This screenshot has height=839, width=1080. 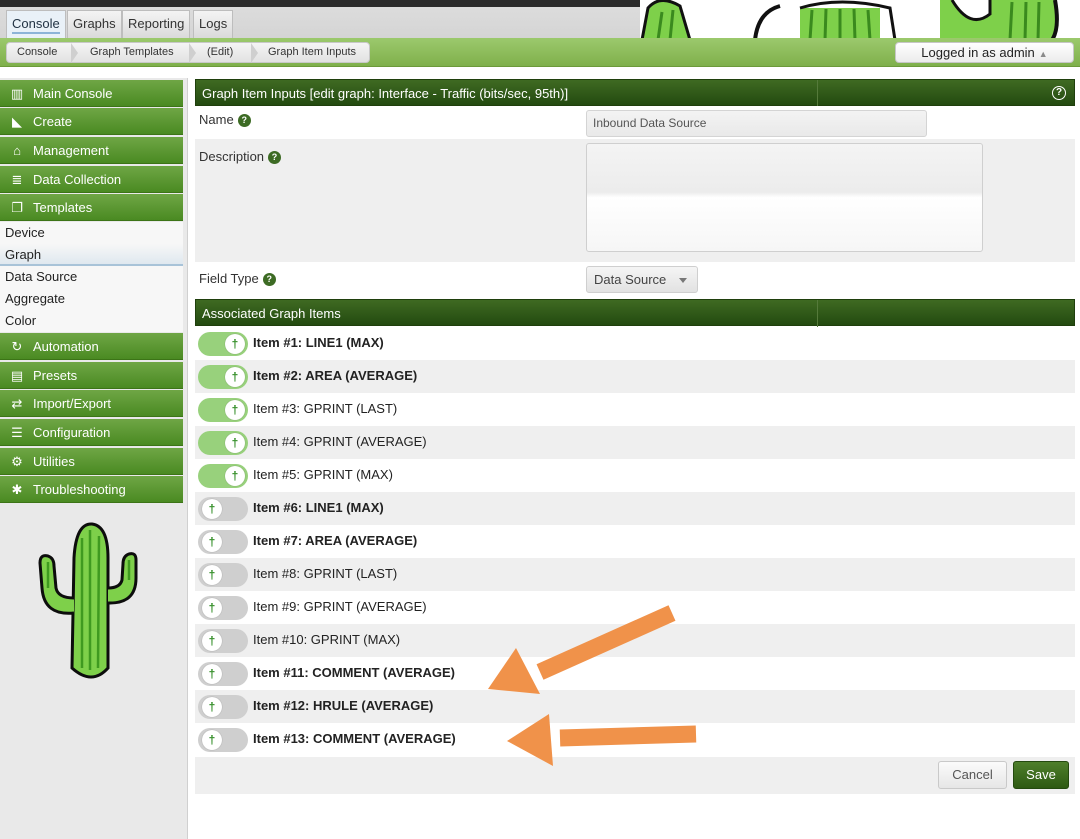 What do you see at coordinates (91, 403) in the screenshot?
I see `sidebar-item-import-export: ⇄ Import/Export` at bounding box center [91, 403].